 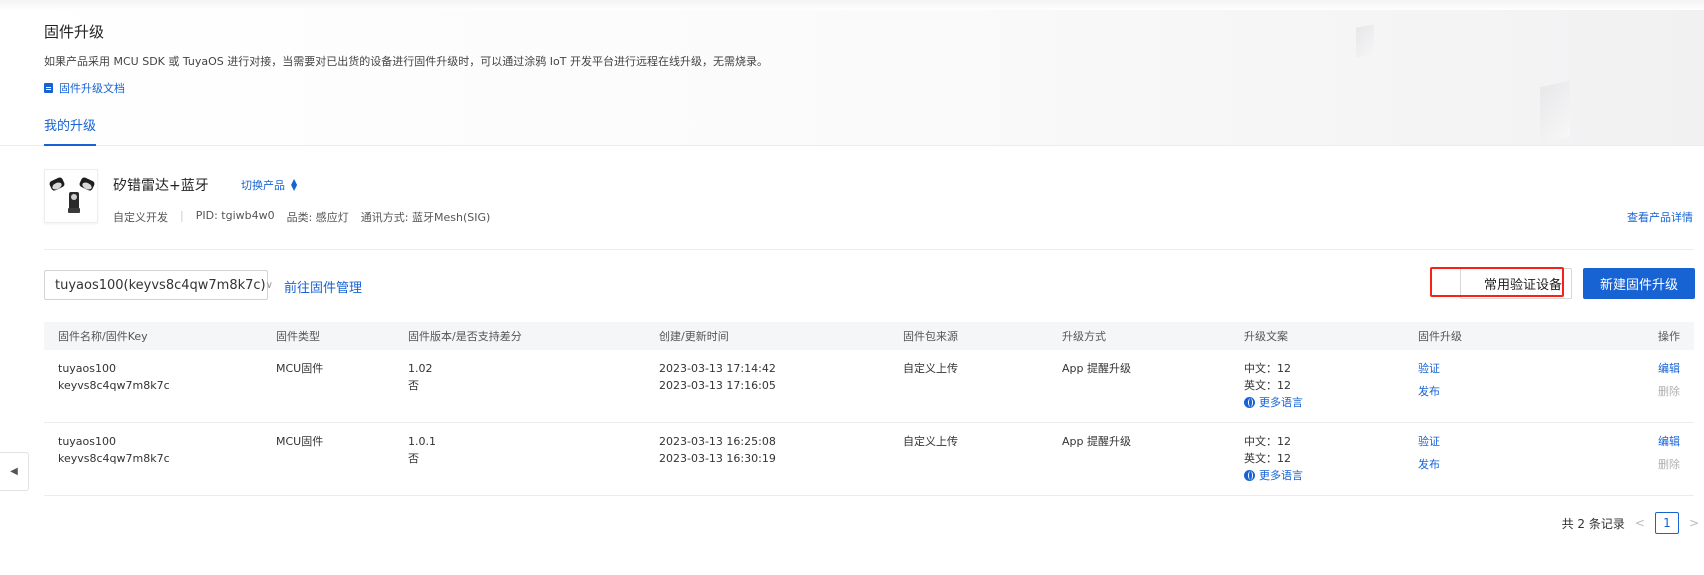 What do you see at coordinates (153, 336) in the screenshot?
I see `column-header: 固件名称/固件Key` at bounding box center [153, 336].